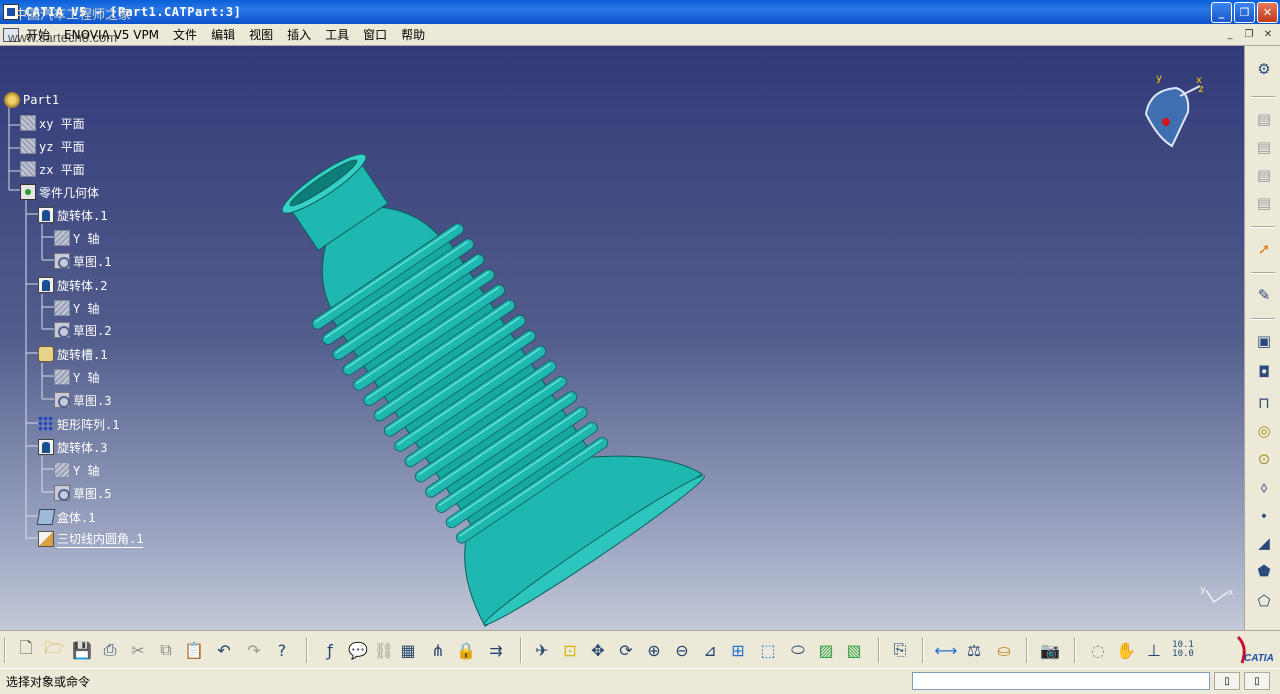 The width and height of the screenshot is (1280, 694). I want to click on inertia-icon: ⛀, so click(1004, 650).